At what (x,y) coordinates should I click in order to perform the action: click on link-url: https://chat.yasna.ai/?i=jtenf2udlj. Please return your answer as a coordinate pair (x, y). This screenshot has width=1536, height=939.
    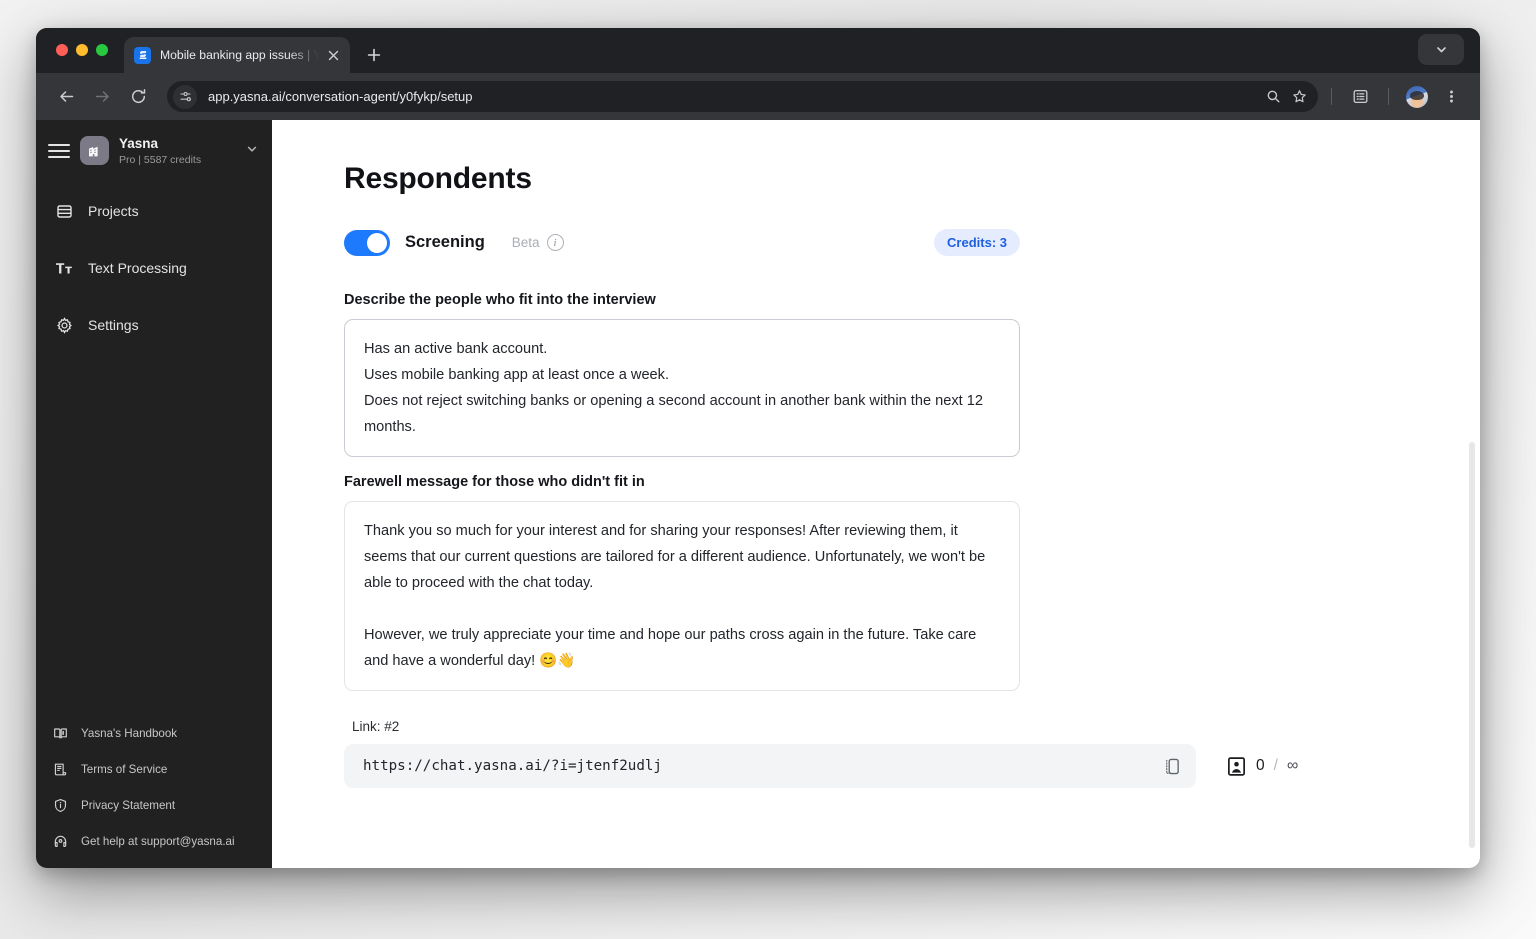
    Looking at the image, I should click on (512, 766).